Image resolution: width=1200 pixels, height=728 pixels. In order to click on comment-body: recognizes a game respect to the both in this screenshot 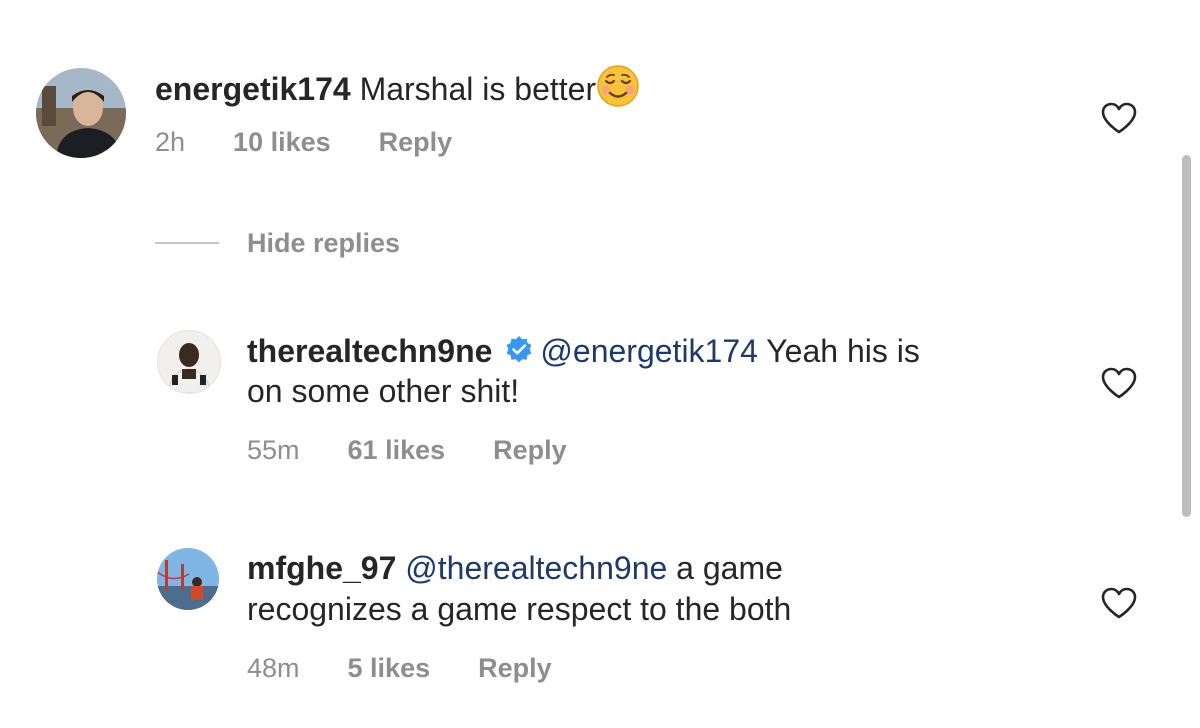, I will do `click(519, 609)`.